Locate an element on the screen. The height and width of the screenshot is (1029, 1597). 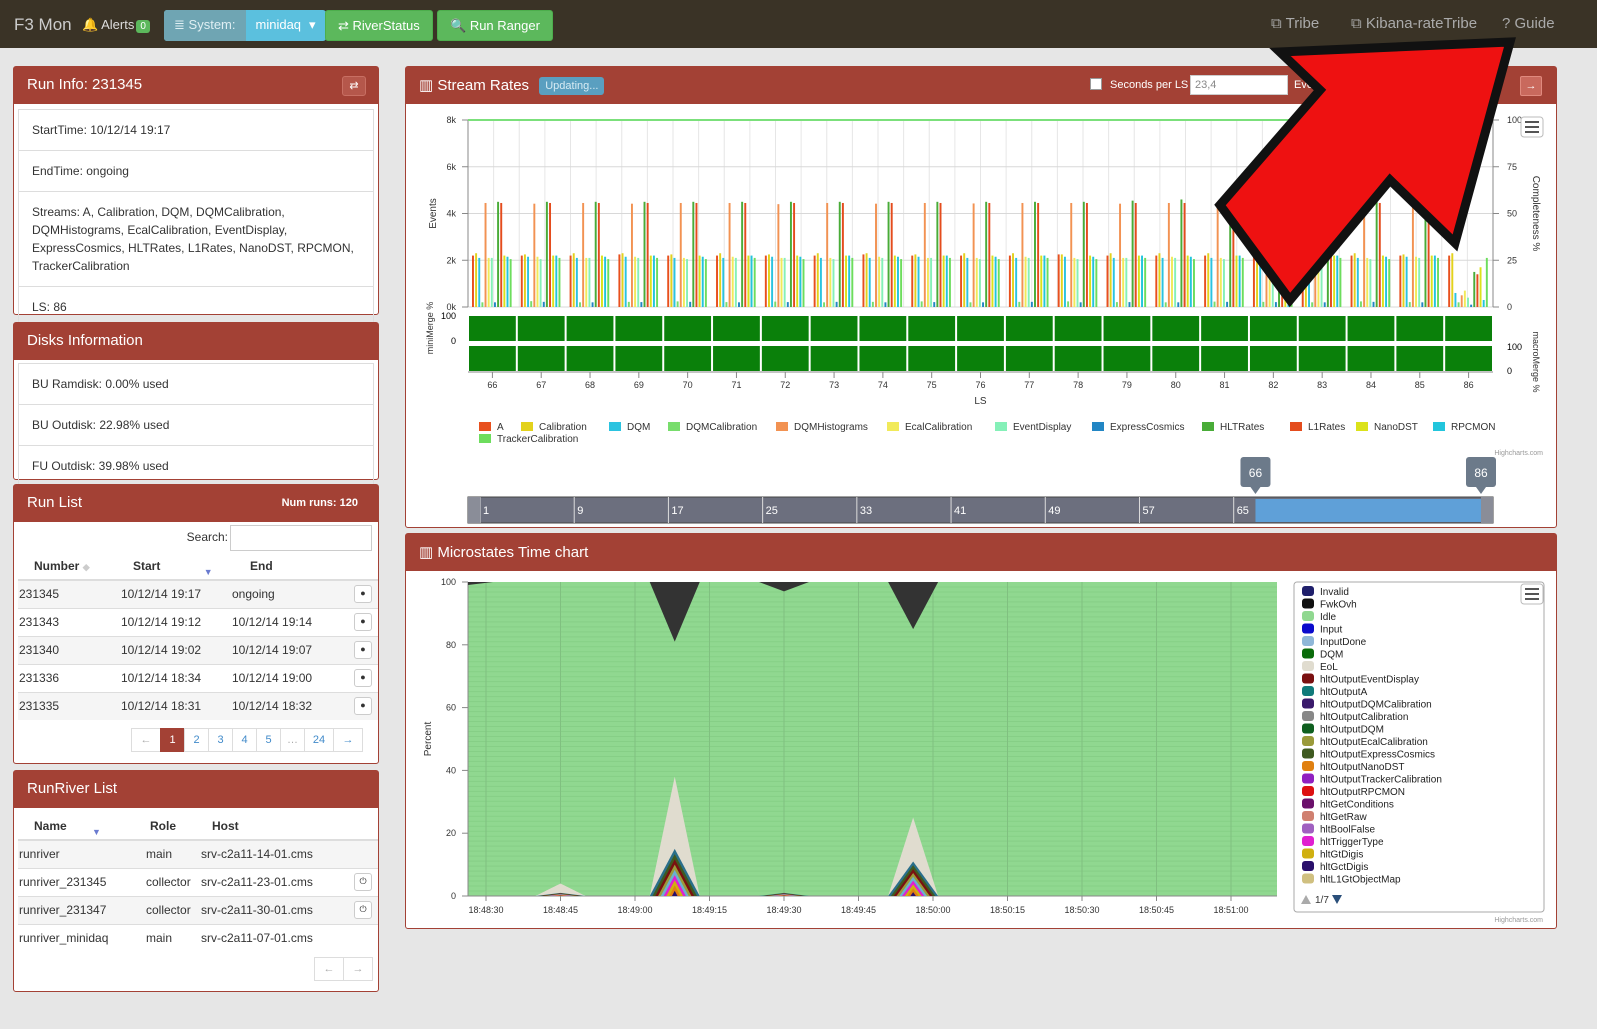
page-link: 2 is located at coordinates (196, 740).